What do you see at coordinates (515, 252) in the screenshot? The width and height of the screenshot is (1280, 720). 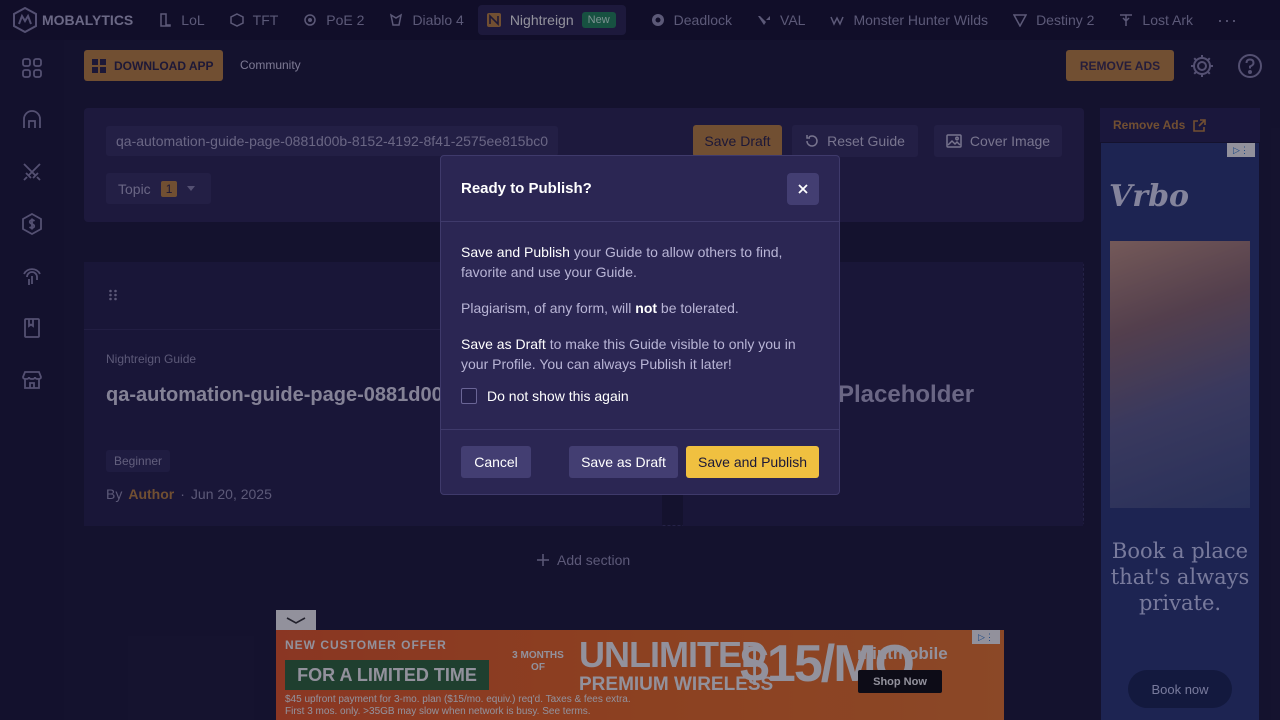 I see `publish-highlight: Save and Publish` at bounding box center [515, 252].